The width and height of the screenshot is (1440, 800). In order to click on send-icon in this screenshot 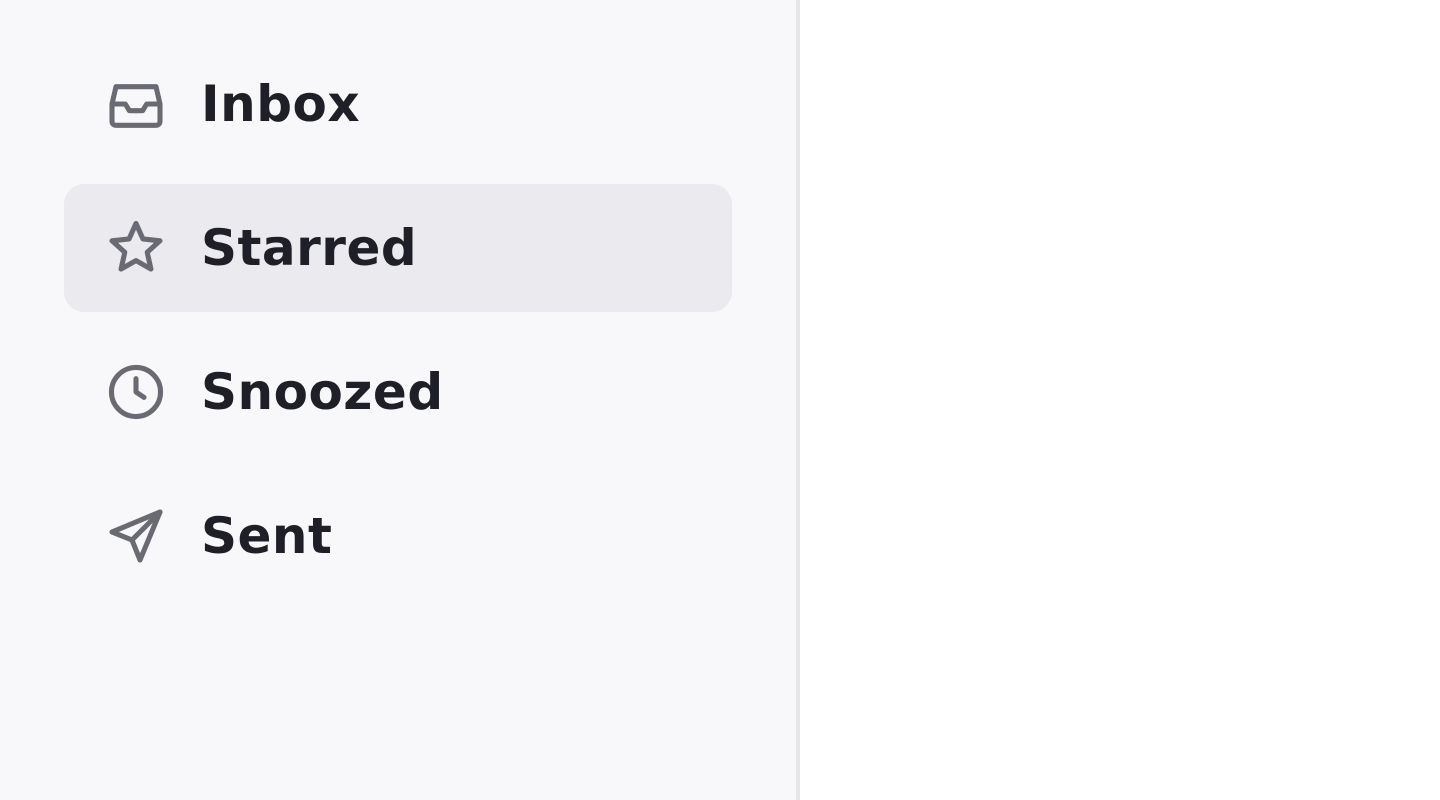, I will do `click(136, 536)`.